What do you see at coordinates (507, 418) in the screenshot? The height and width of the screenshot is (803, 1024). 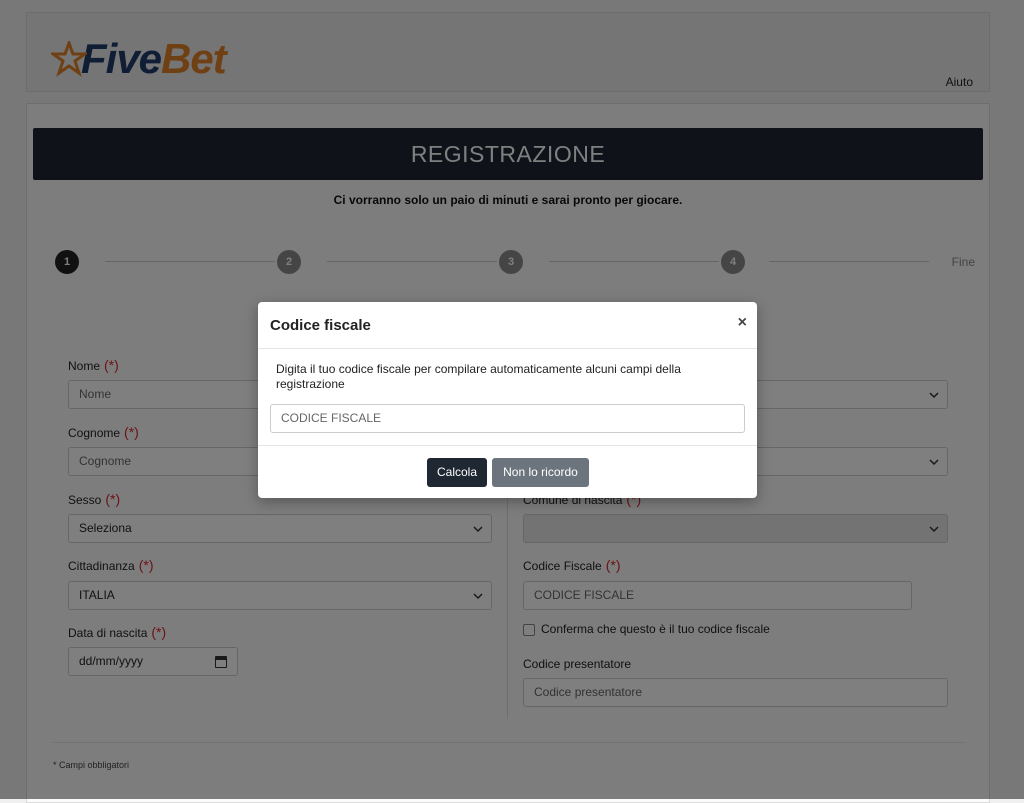 I see `modal-codice-fiscale-input: CODICE FISCALE` at bounding box center [507, 418].